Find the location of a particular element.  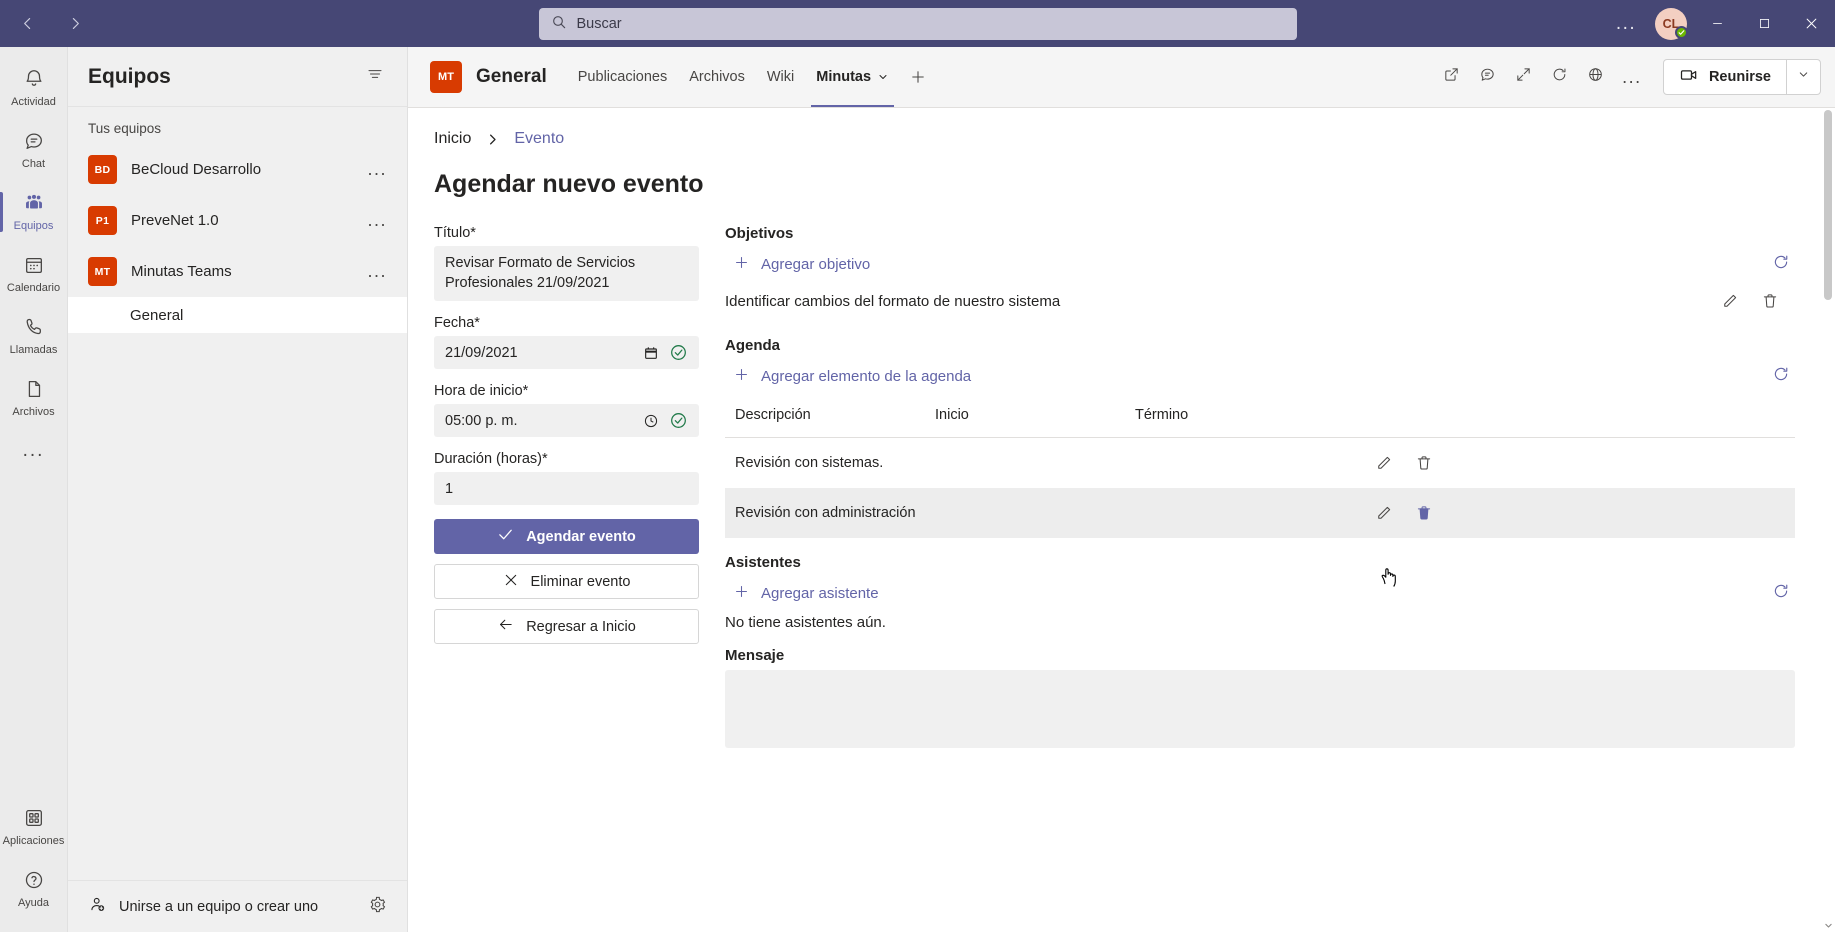

open-in-new-window-button is located at coordinates (1452, 77).